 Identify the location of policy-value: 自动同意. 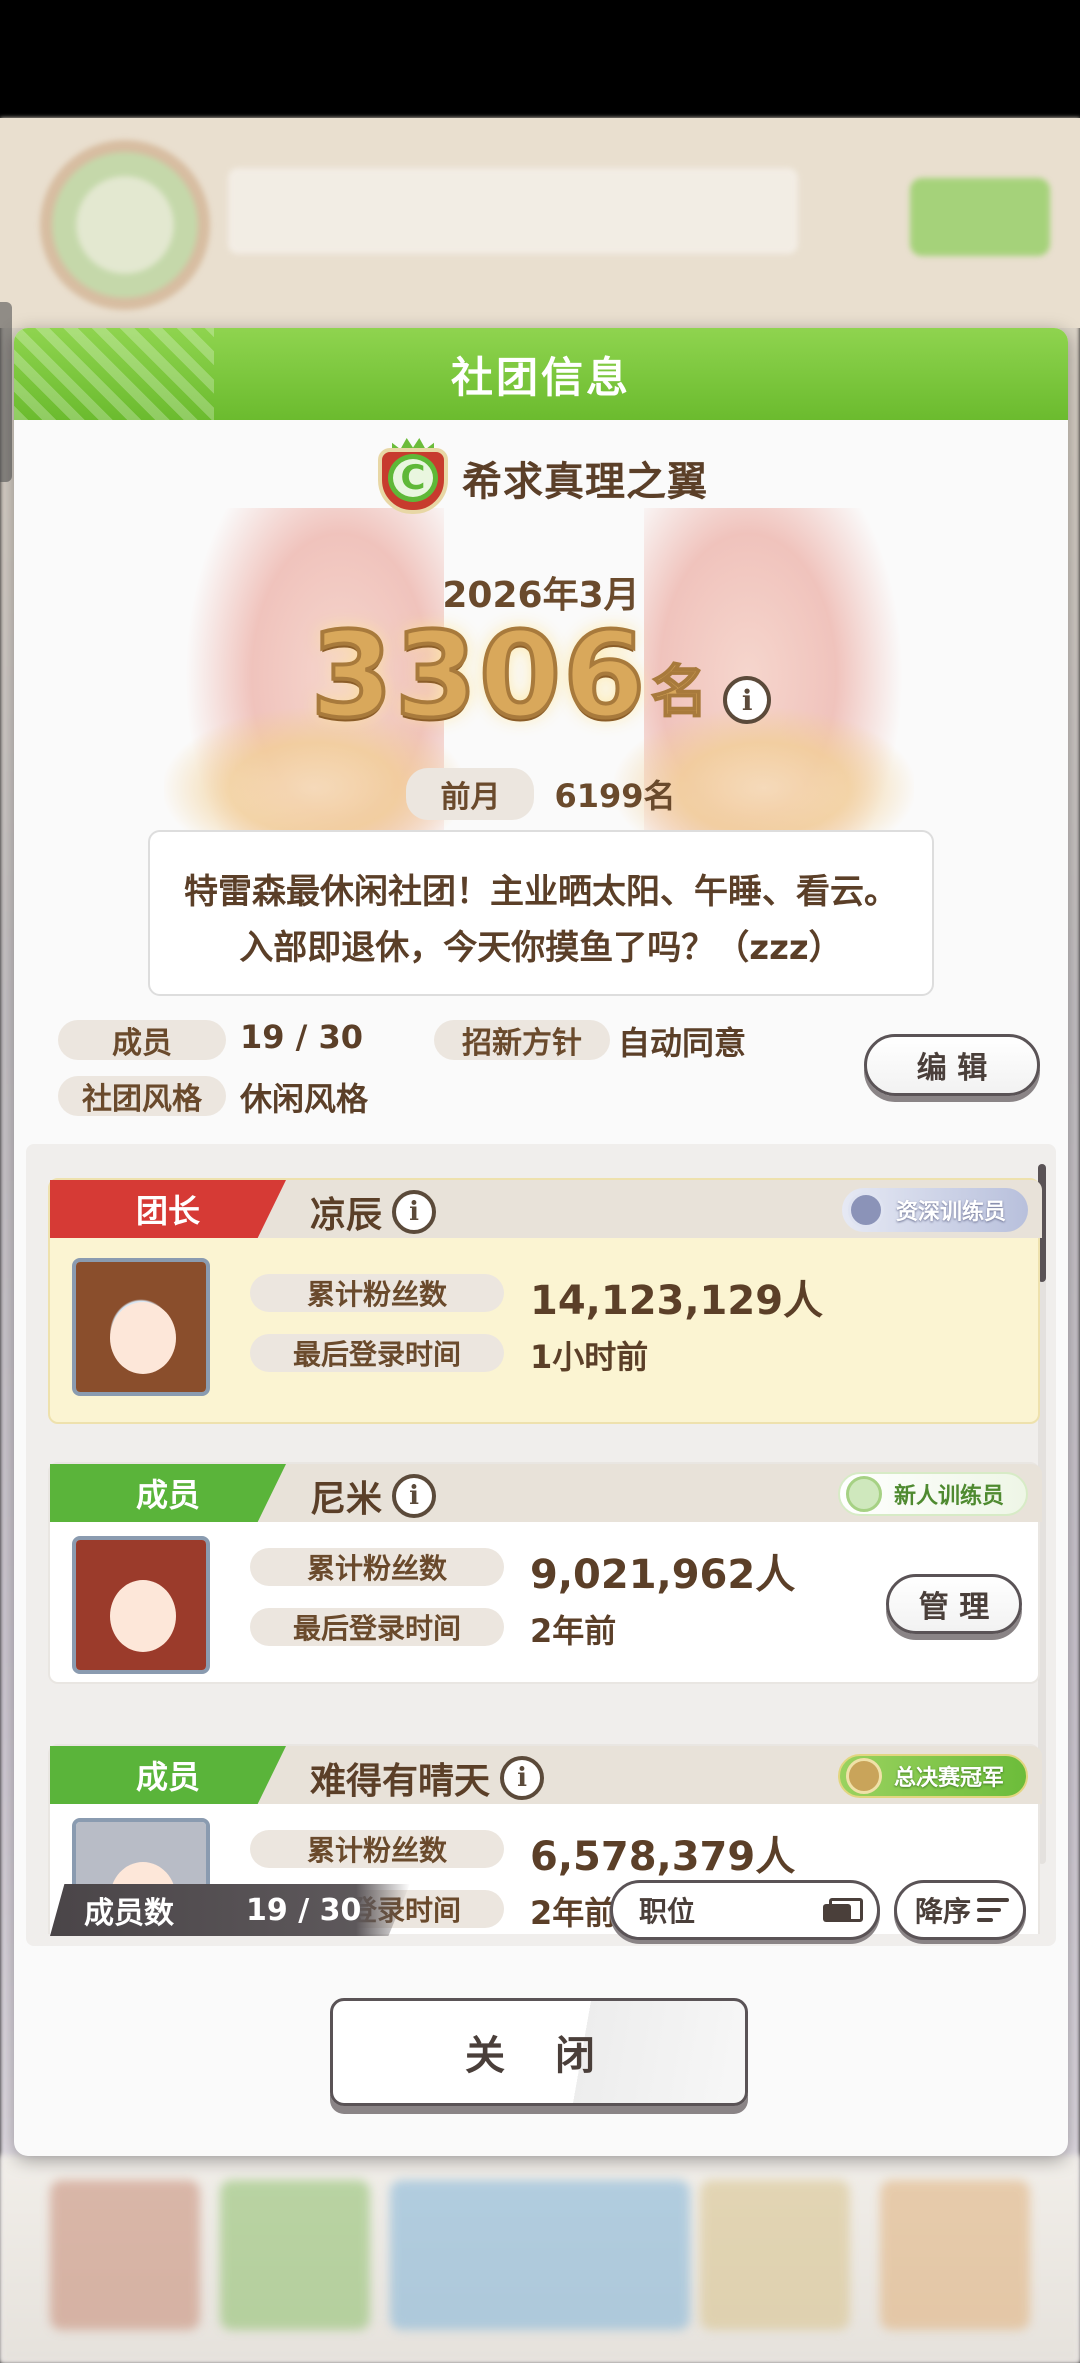
(682, 1043).